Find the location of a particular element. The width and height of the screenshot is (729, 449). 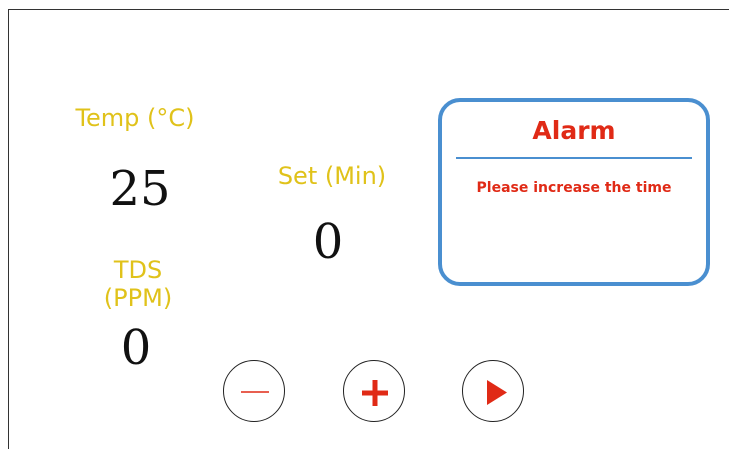

alarm-title: Alarm is located at coordinates (574, 130).